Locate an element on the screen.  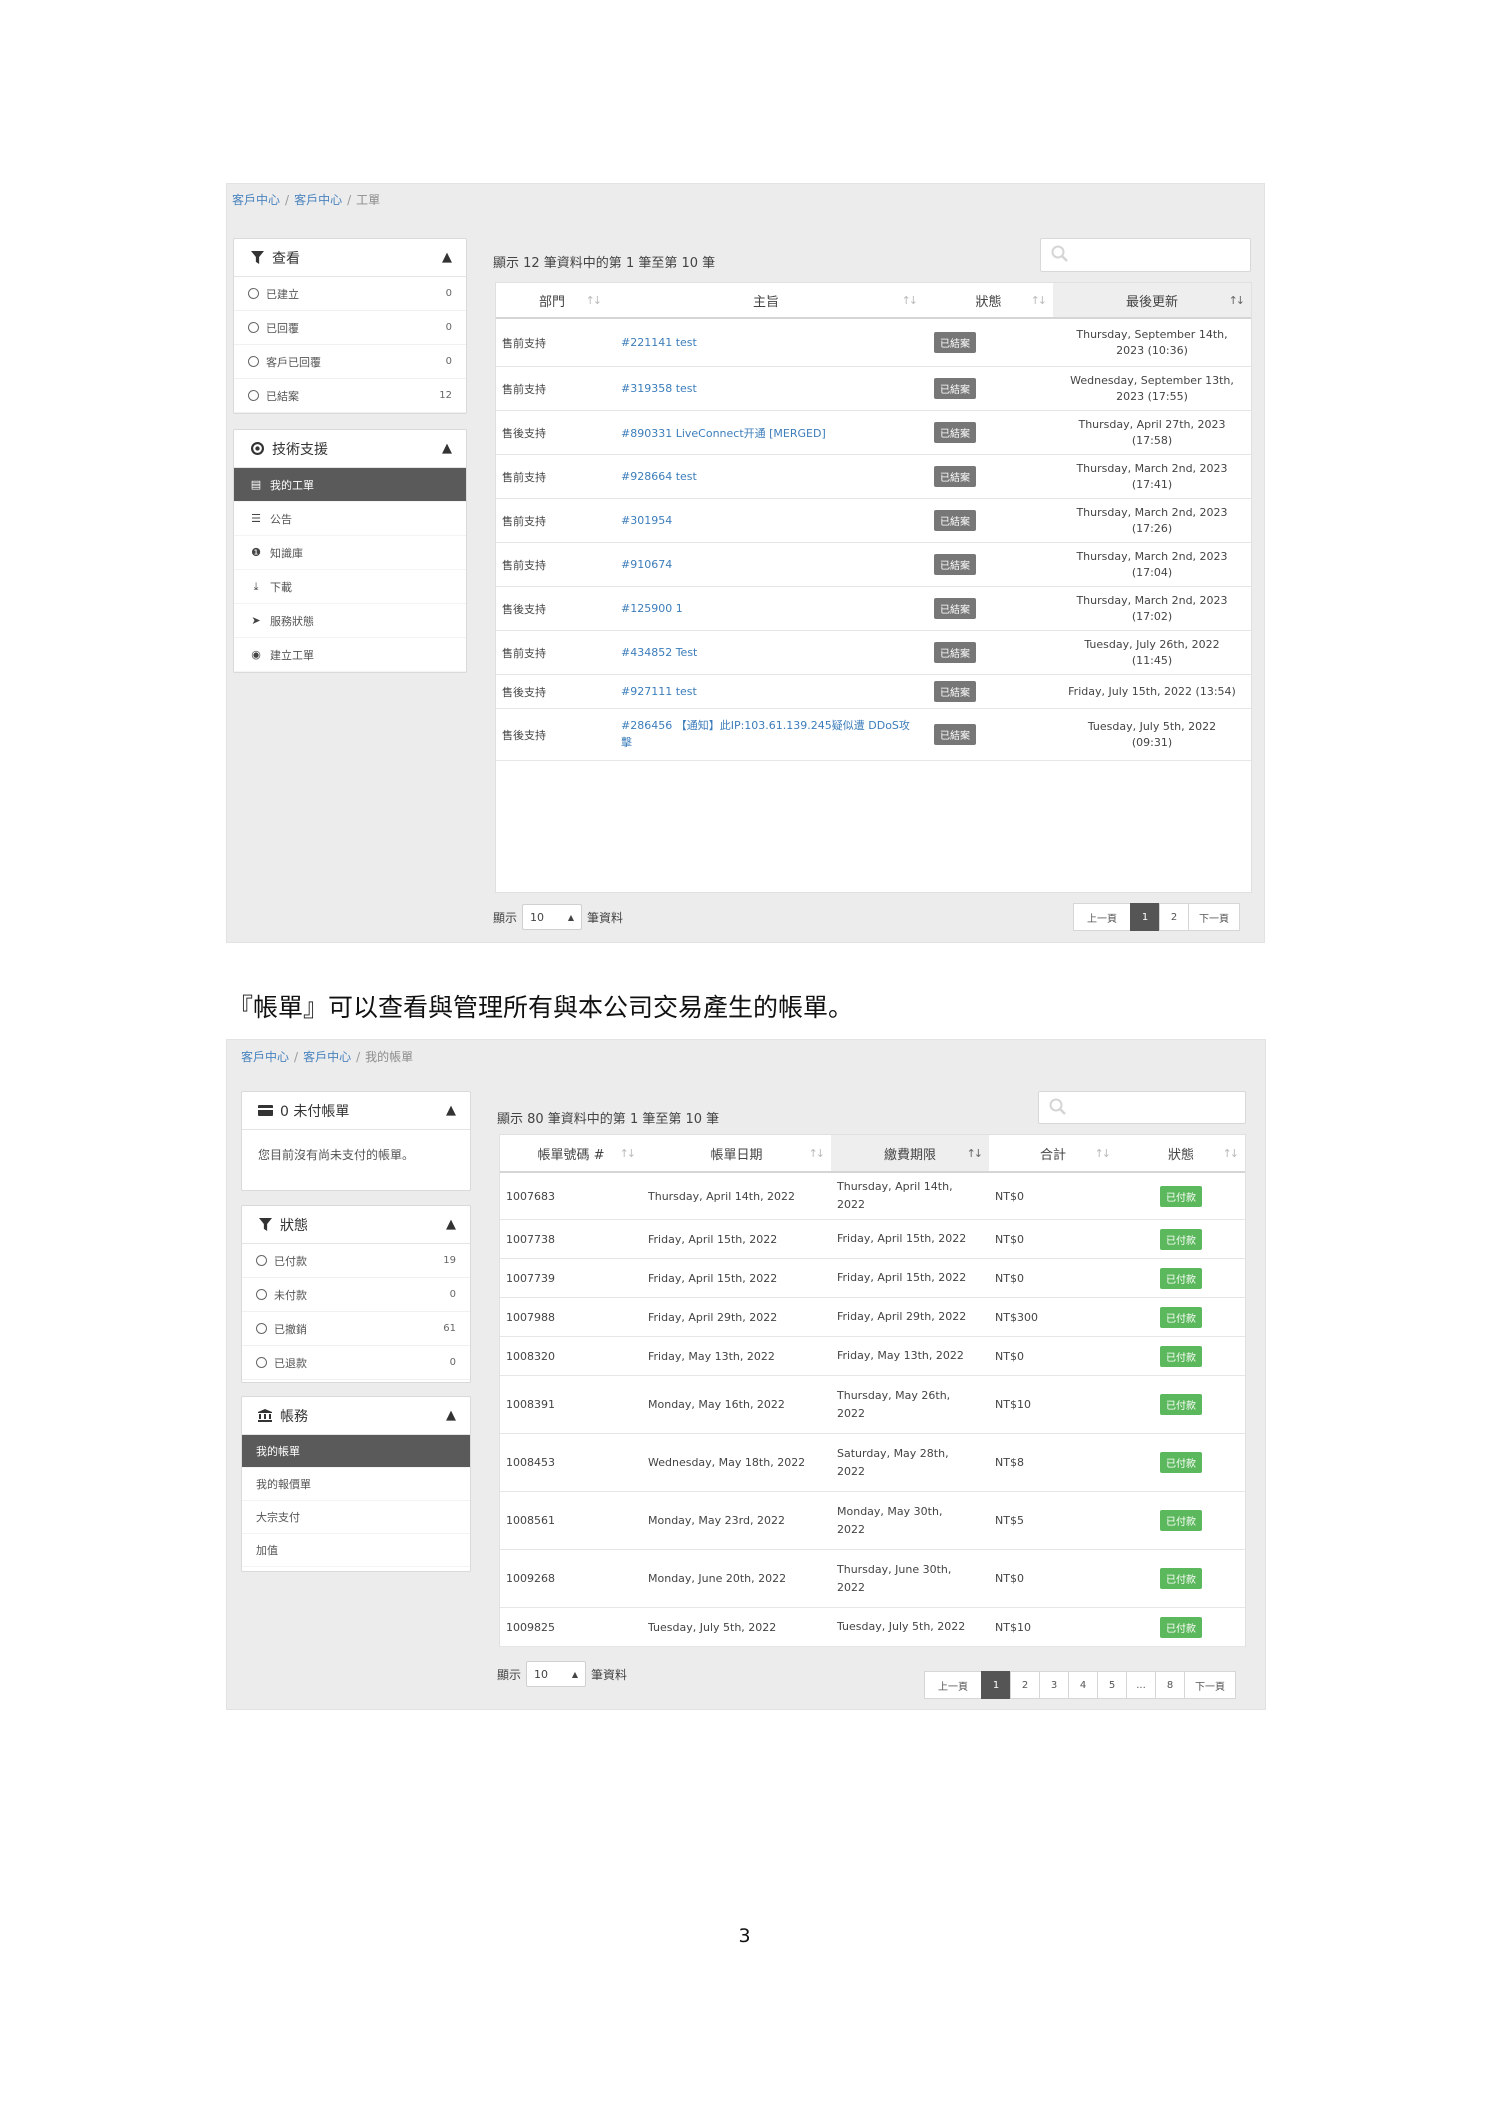
column-header-invoice-date: 帳單日期 ↑↓ is located at coordinates (736, 1153).